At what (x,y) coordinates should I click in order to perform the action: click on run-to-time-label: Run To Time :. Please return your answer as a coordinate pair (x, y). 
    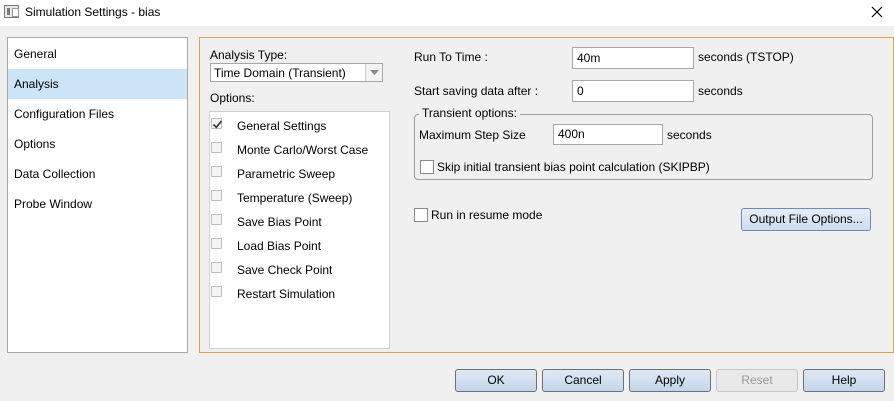
    Looking at the image, I should click on (451, 57).